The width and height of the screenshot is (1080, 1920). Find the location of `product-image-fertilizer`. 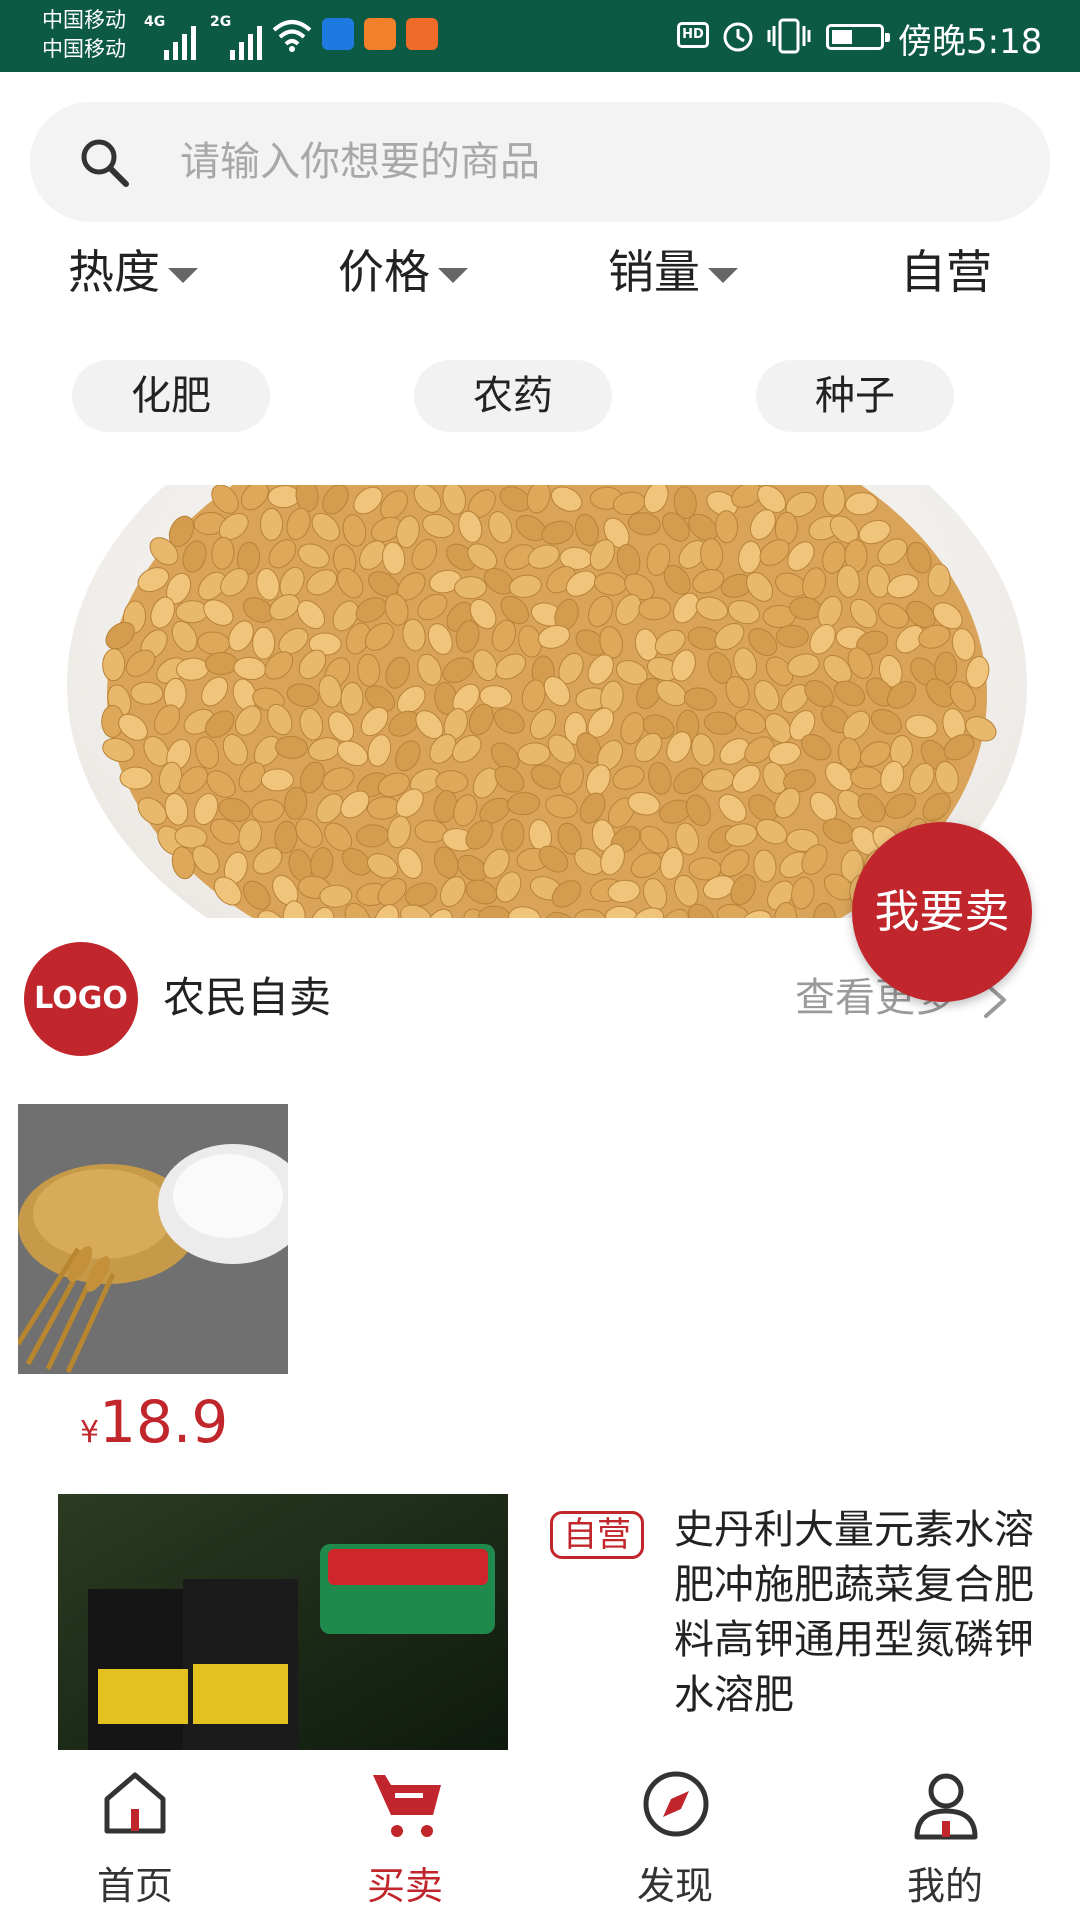

product-image-fertilizer is located at coordinates (283, 1622).